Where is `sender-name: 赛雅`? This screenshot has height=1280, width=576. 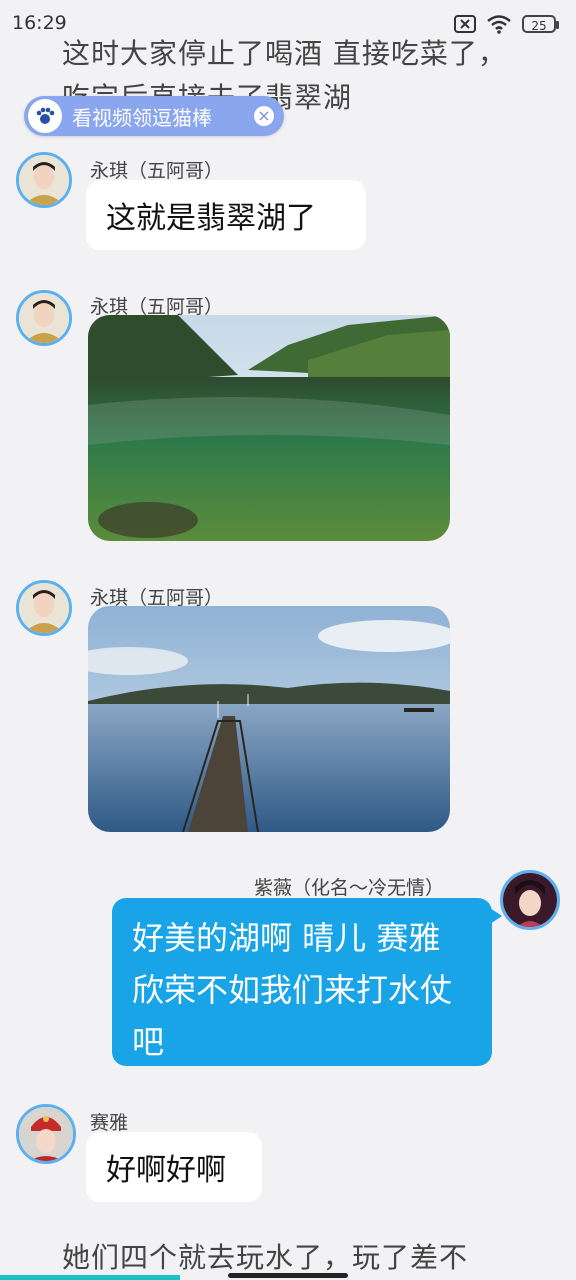
sender-name: 赛雅 is located at coordinates (109, 1123).